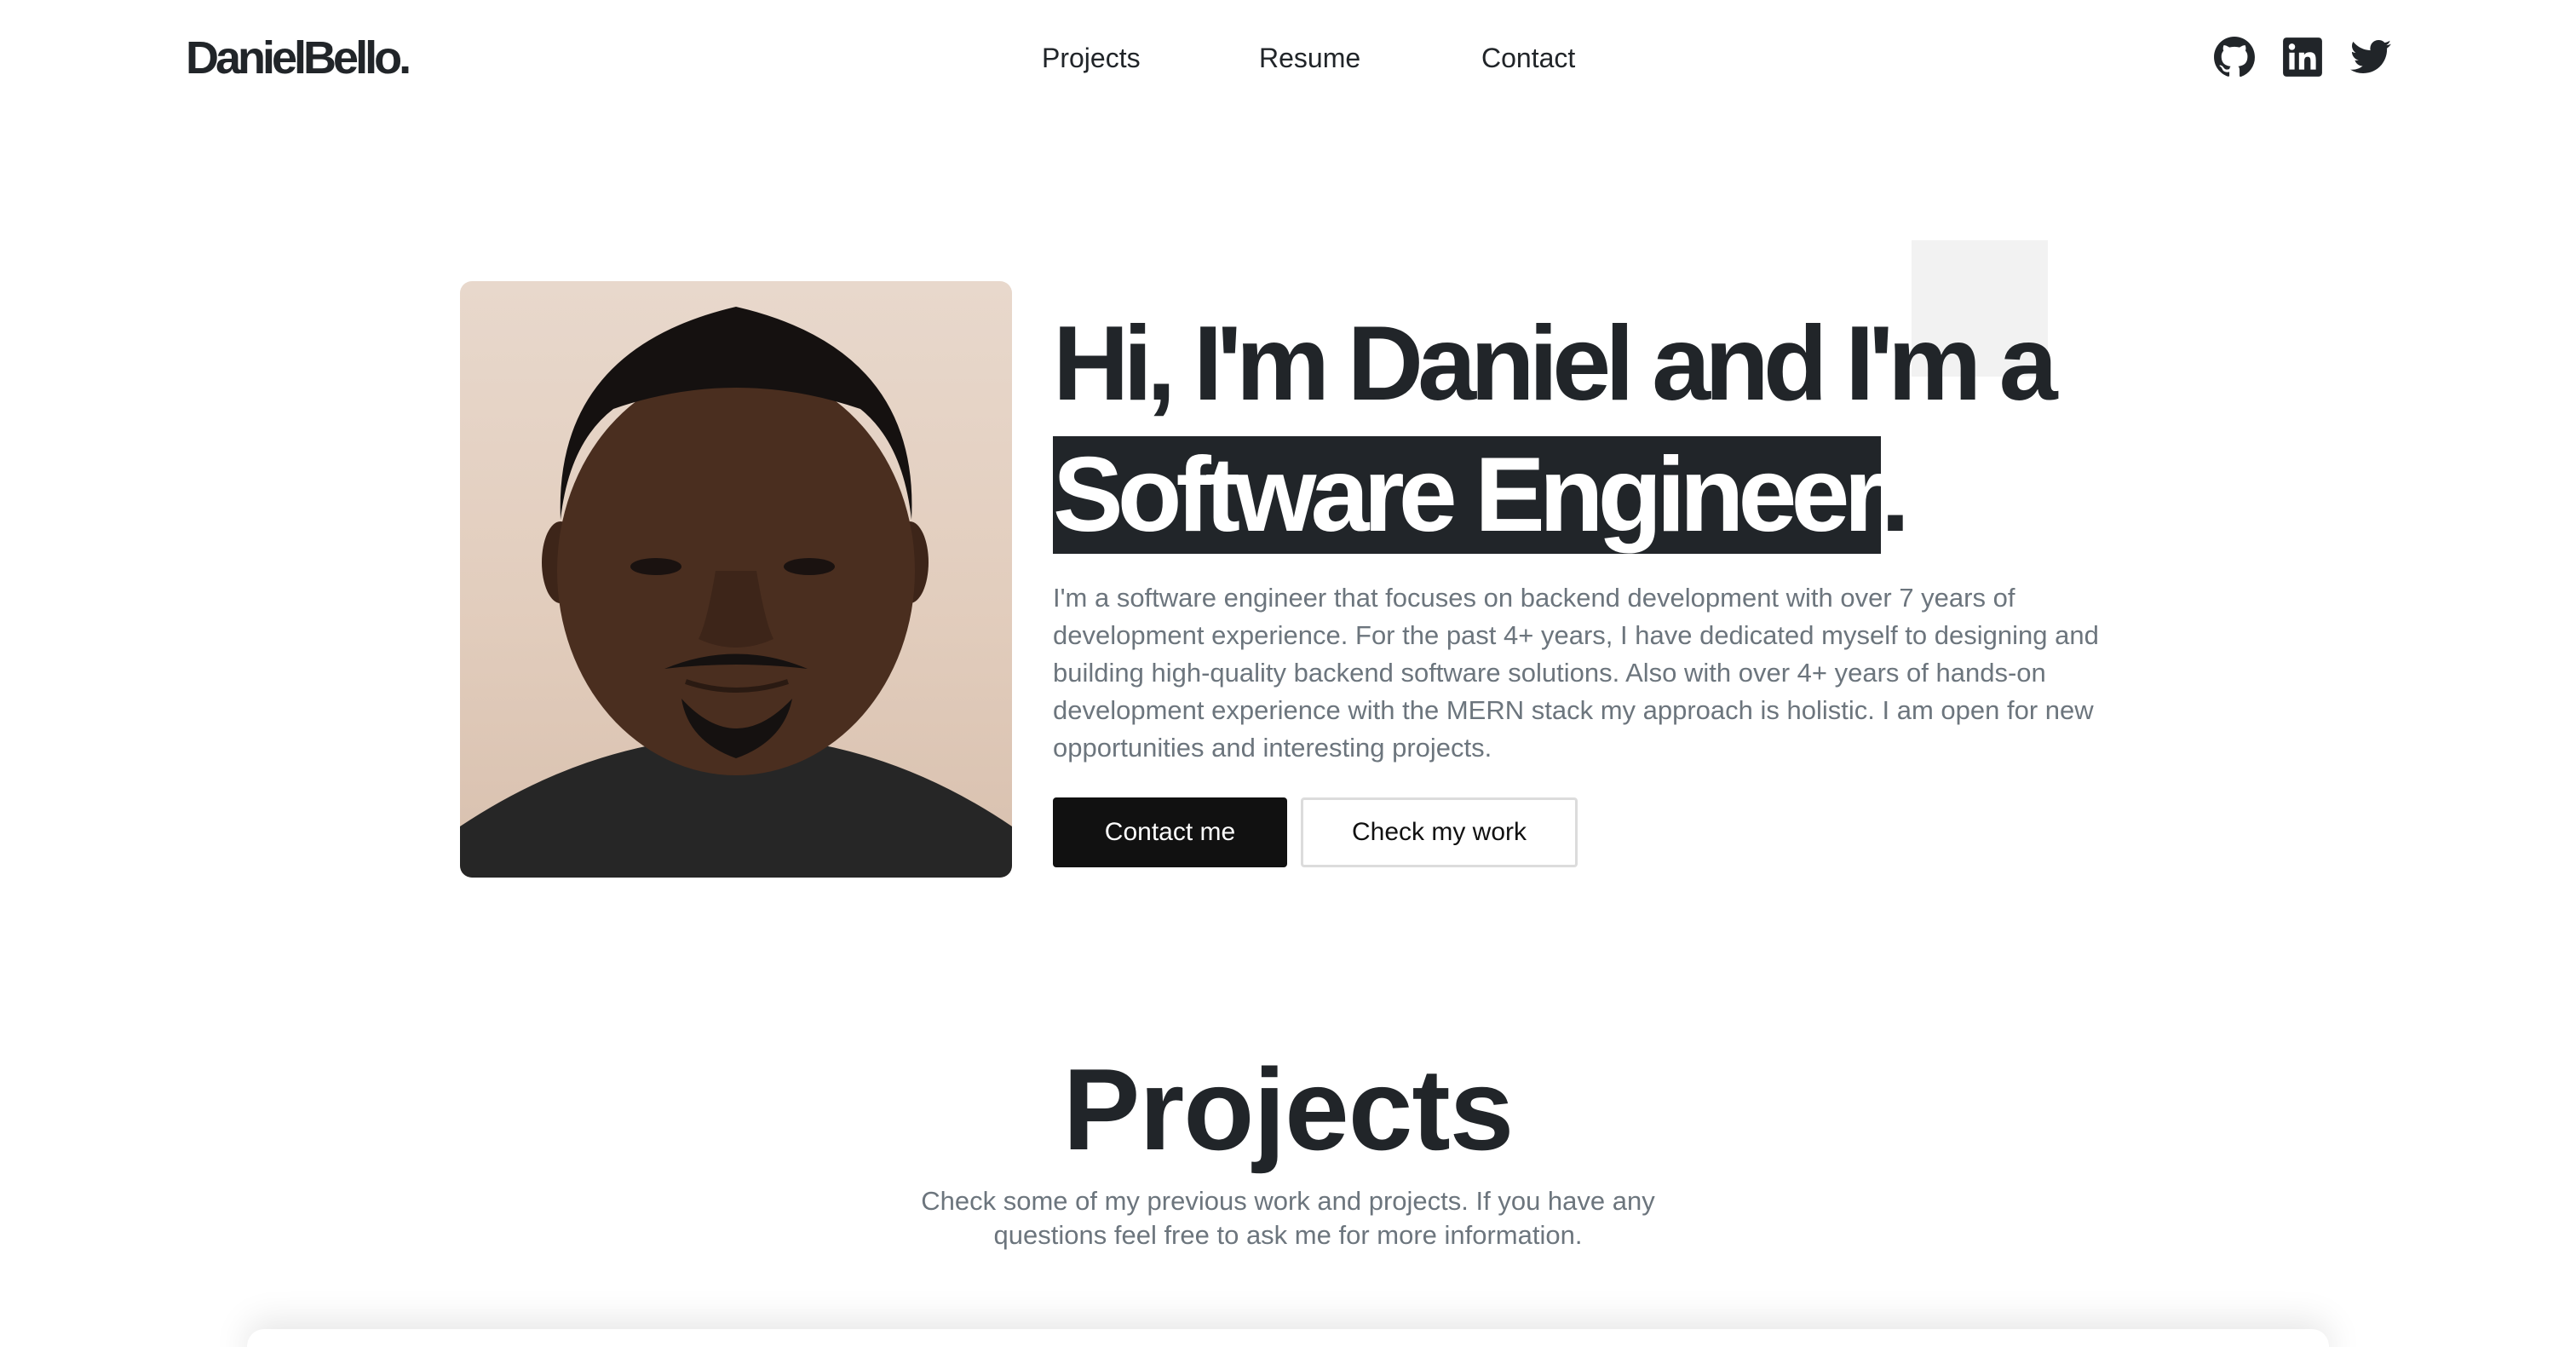 The width and height of the screenshot is (2576, 1347). I want to click on twitter-icon, so click(2370, 57).